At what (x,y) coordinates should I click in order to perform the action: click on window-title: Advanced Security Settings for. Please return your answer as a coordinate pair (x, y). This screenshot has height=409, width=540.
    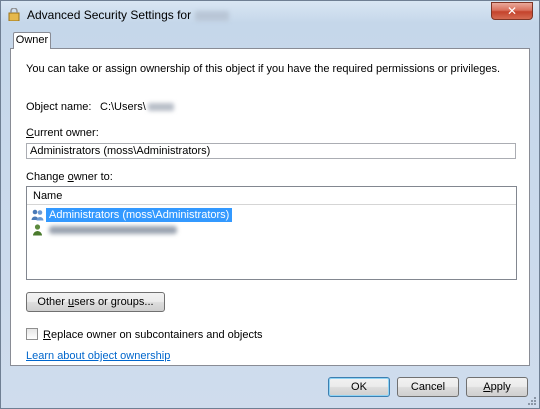
    Looking at the image, I should click on (128, 15).